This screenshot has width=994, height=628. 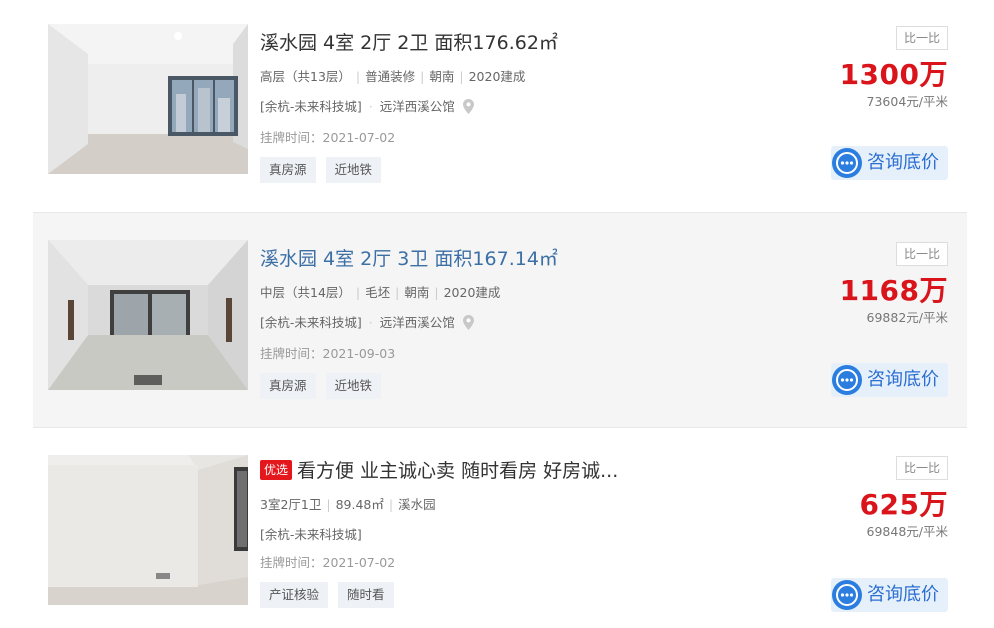 What do you see at coordinates (305, 76) in the screenshot?
I see `floor-info: 高层（共13层）` at bounding box center [305, 76].